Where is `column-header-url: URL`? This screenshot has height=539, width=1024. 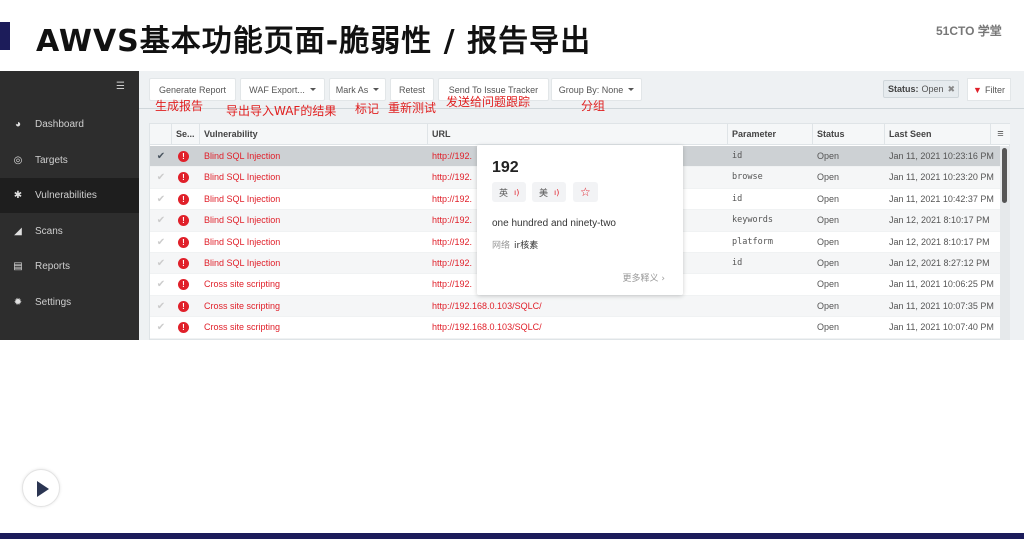
column-header-url: URL is located at coordinates (578, 134).